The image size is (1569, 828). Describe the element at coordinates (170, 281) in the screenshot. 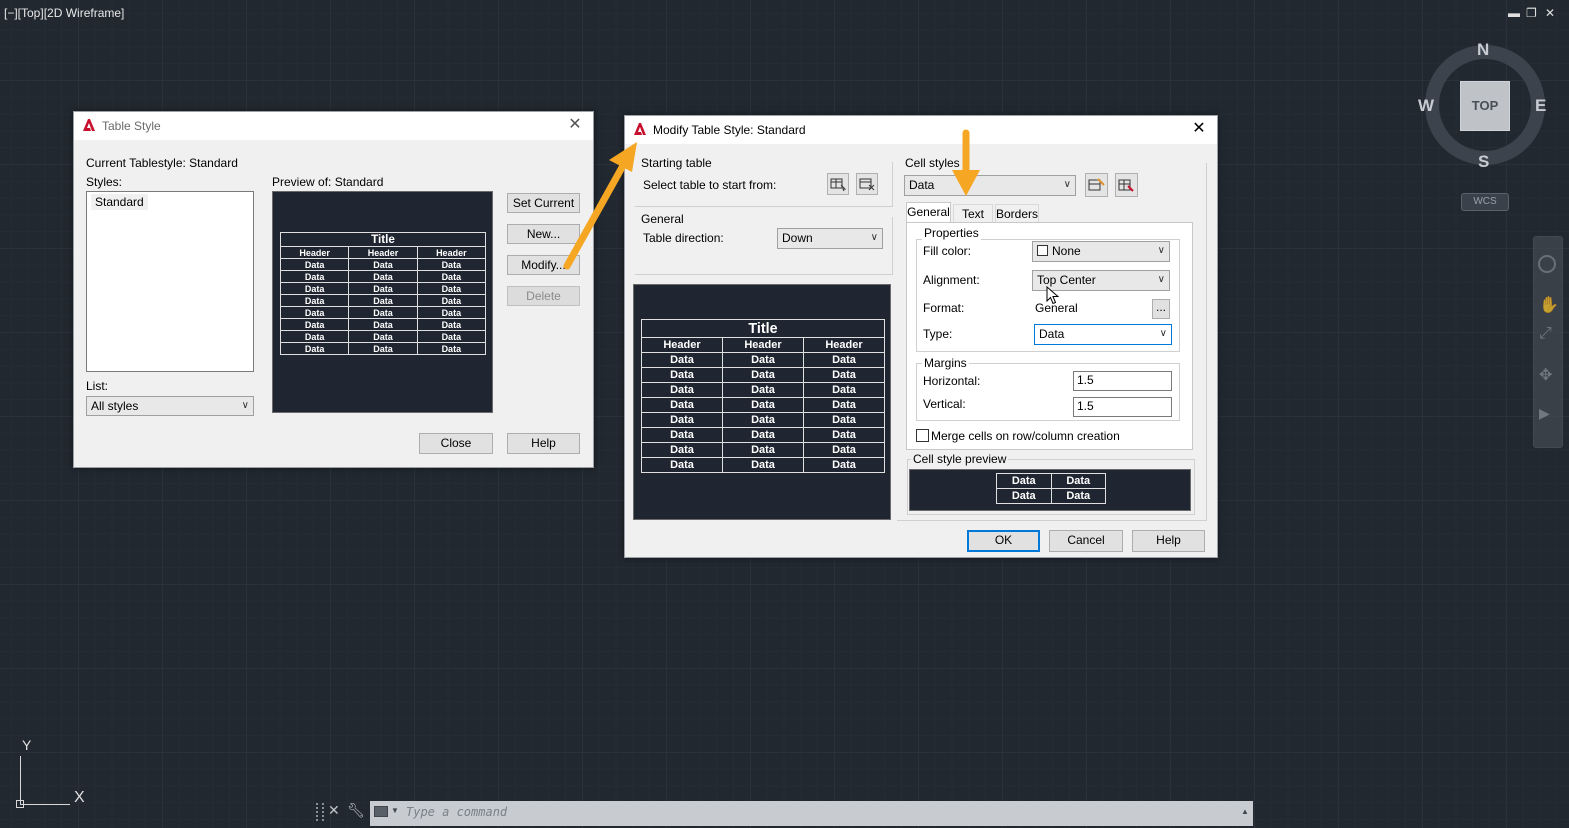

I see `styles-listbox: Standard` at that location.